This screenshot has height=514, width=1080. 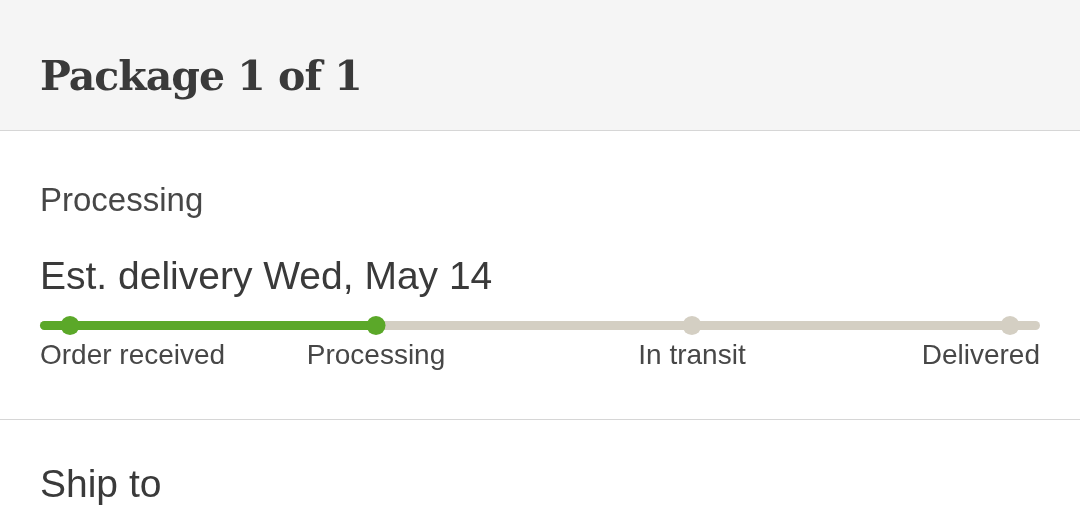 What do you see at coordinates (101, 484) in the screenshot?
I see `ship-to-heading: Ship to` at bounding box center [101, 484].